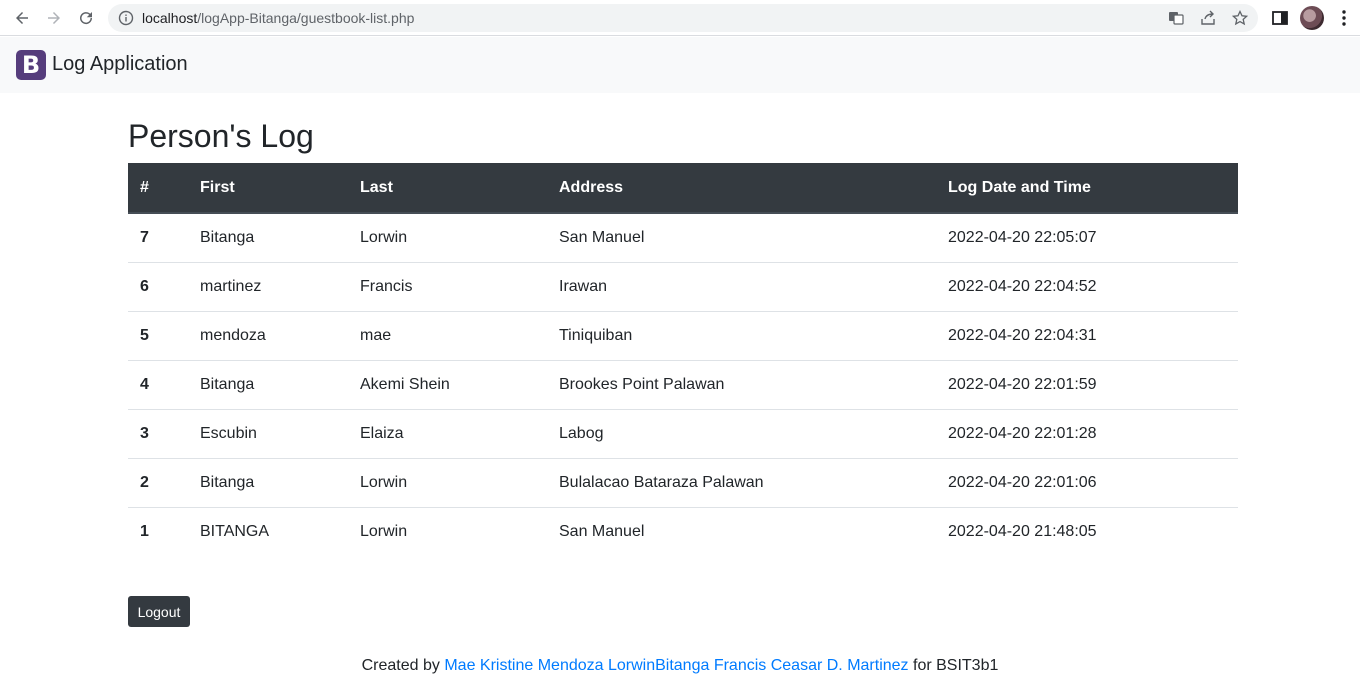 The height and width of the screenshot is (684, 1360). Describe the element at coordinates (447, 434) in the screenshot. I see `row-last: Elaiza` at that location.